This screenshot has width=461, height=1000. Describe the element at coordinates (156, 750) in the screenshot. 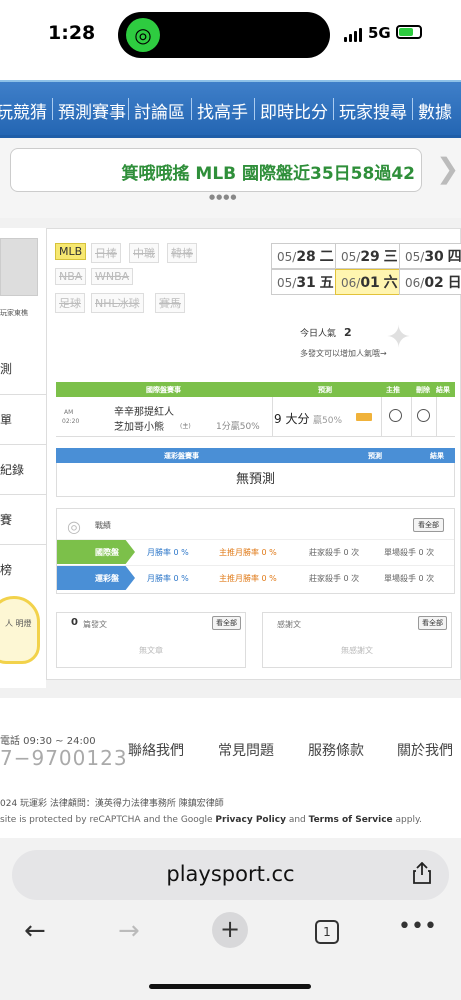

I see `footer-link-contact: 聯絡我們` at that location.